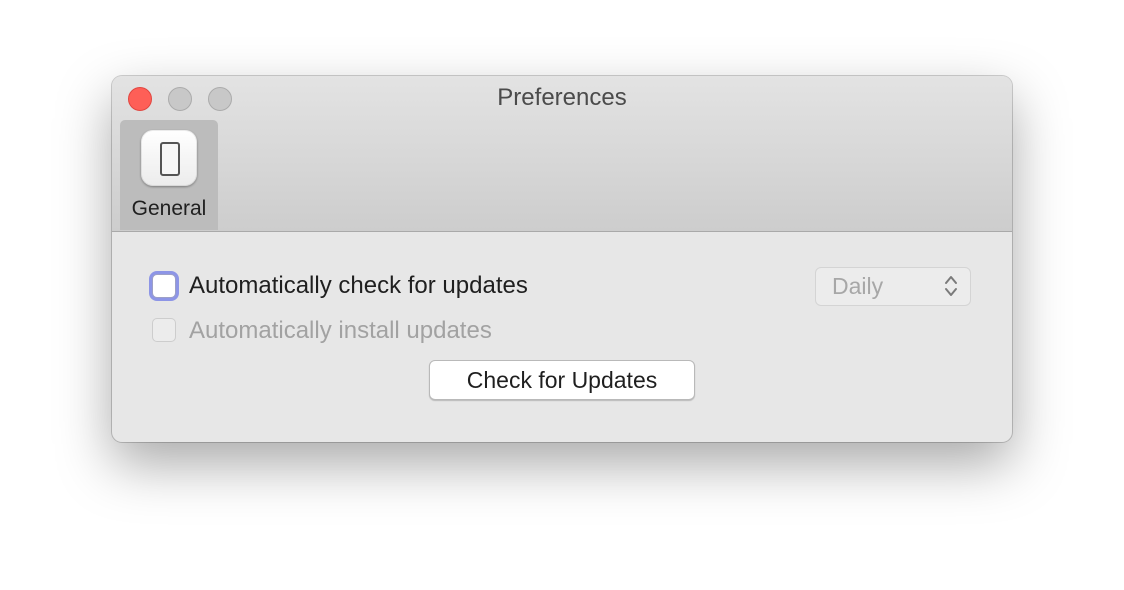  What do you see at coordinates (562, 97) in the screenshot?
I see `window-title: Preferences` at bounding box center [562, 97].